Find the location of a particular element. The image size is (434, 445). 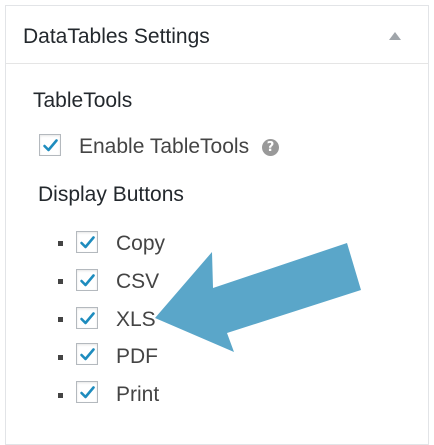

enable-tabletools-label: Enable TableTools is located at coordinates (164, 147).